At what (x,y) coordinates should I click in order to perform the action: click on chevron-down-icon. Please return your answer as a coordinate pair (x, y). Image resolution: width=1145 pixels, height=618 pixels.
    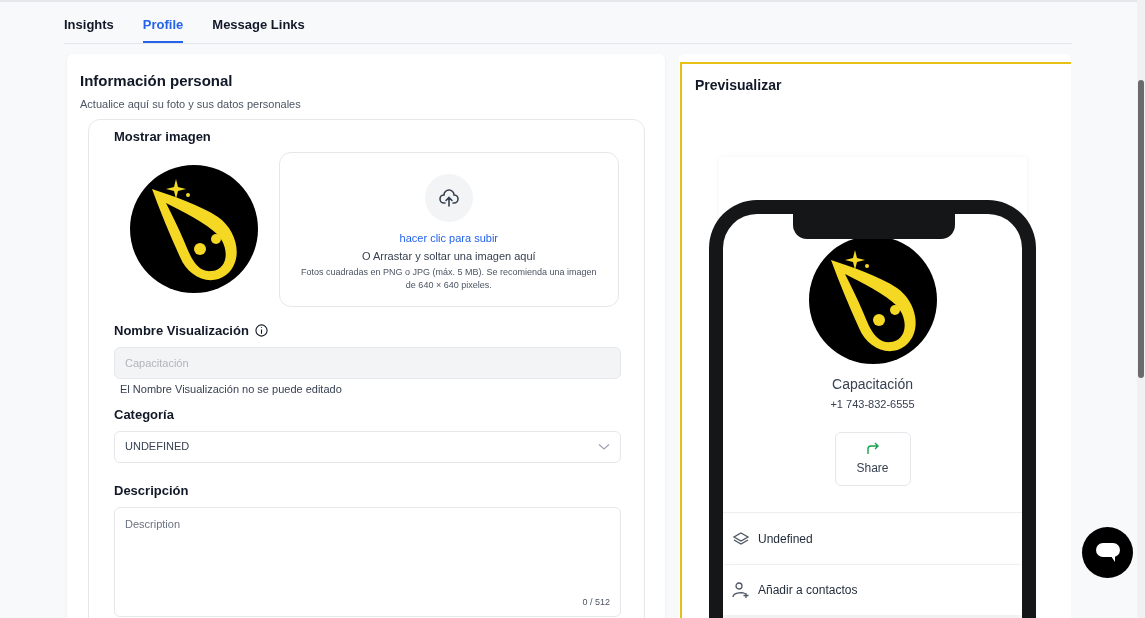
    Looking at the image, I should click on (604, 446).